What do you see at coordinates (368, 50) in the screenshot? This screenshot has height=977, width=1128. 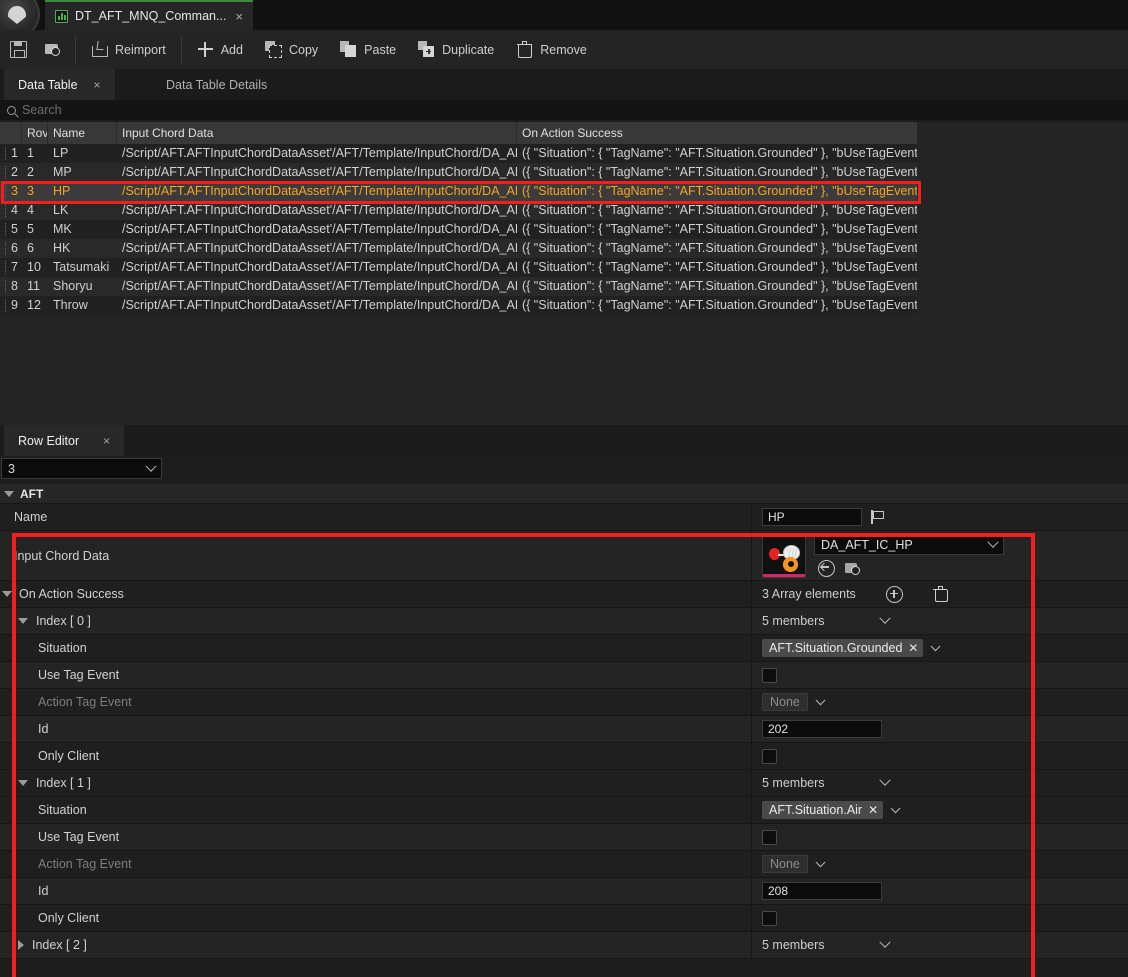 I see `paste-button: Paste` at bounding box center [368, 50].